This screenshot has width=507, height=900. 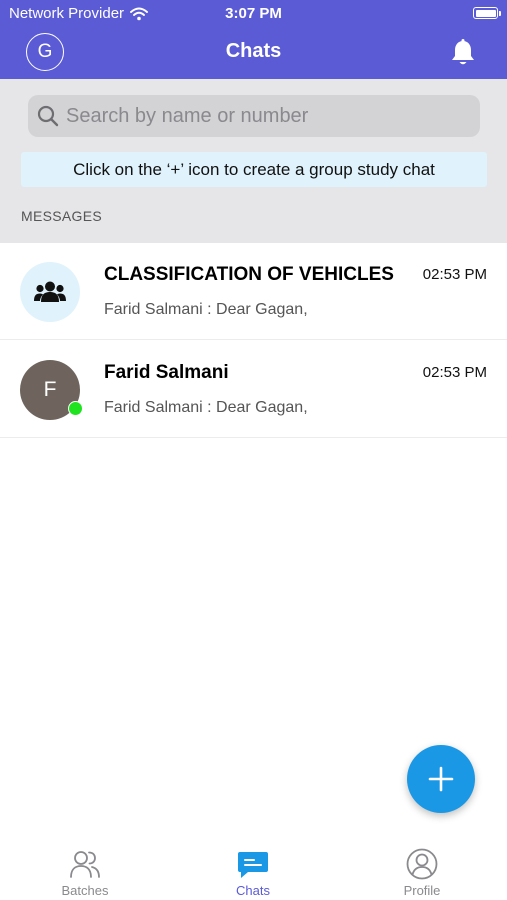 What do you see at coordinates (253, 51) in the screenshot?
I see `page-title: Chats` at bounding box center [253, 51].